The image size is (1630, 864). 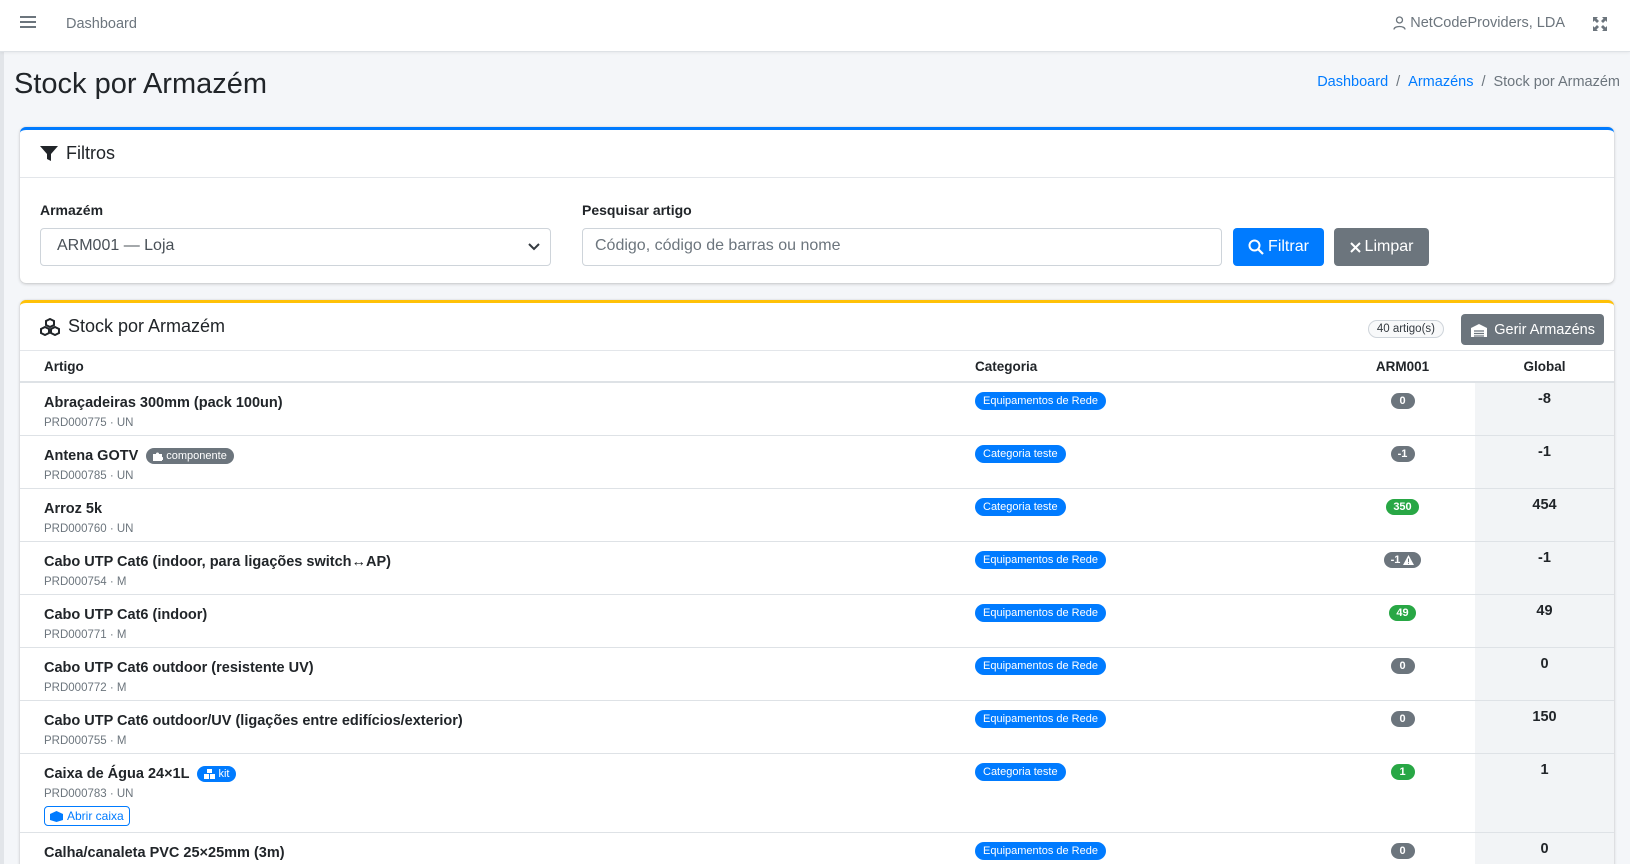 I want to click on article-name: Calha/canaleta PVC 25×25mm (3m), so click(x=164, y=853).